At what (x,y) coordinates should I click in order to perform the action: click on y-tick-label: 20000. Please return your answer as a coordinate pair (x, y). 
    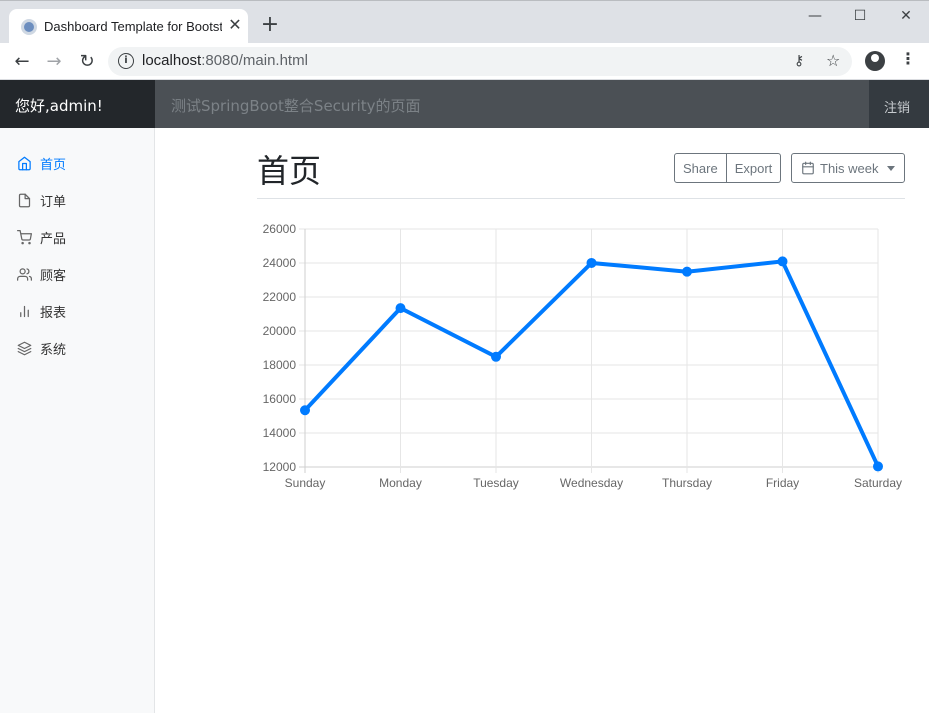
    Looking at the image, I should click on (280, 331).